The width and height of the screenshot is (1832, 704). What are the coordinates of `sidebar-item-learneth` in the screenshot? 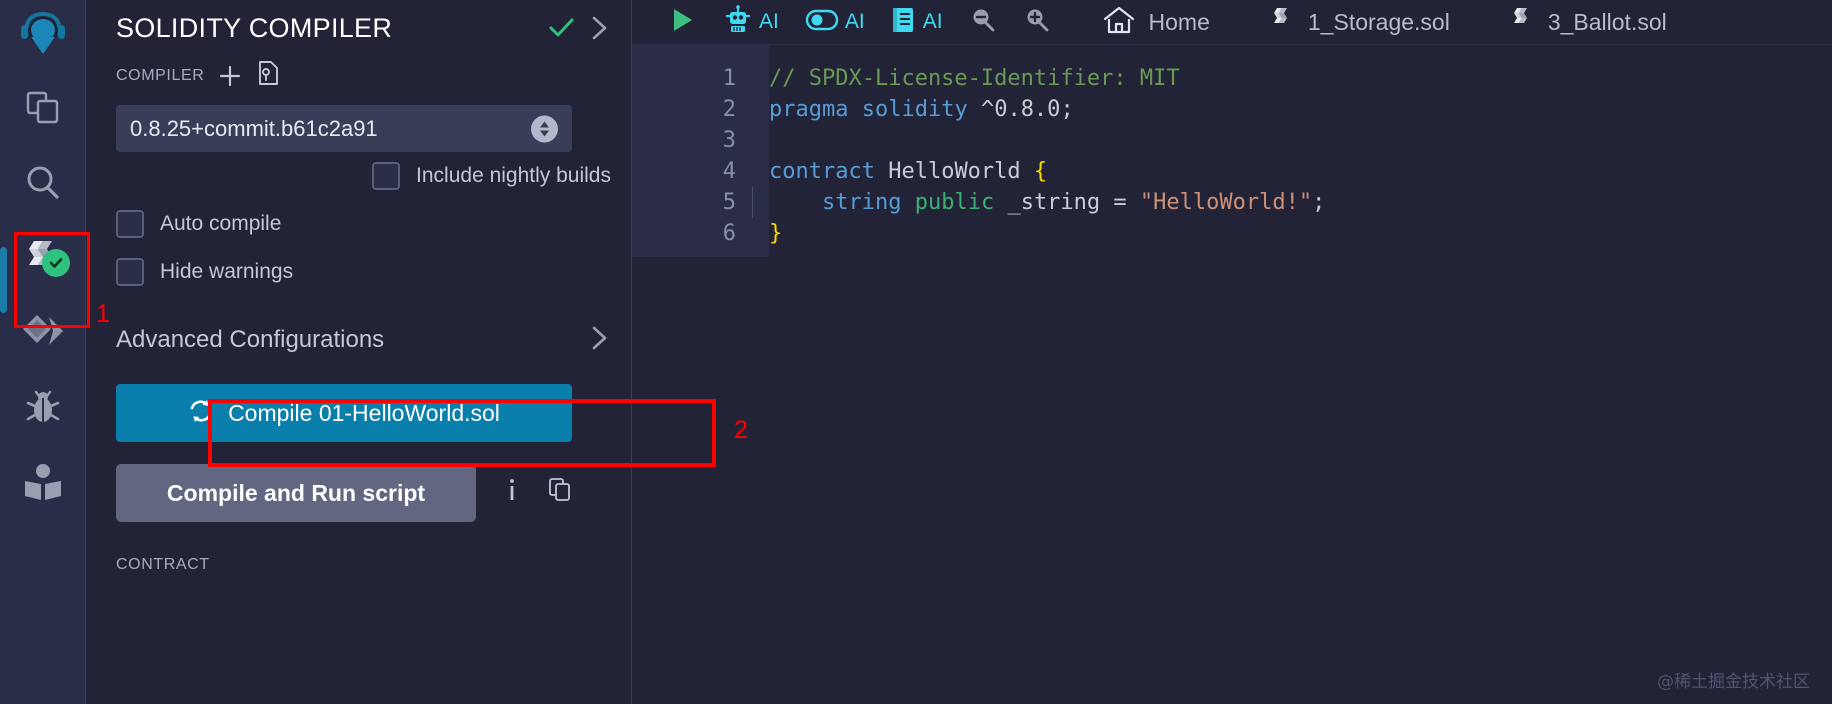 It's located at (43, 482).